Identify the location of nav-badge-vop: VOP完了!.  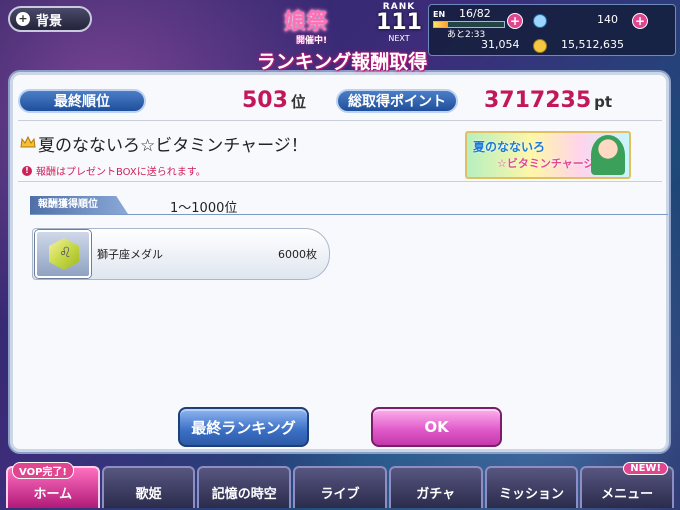
(43, 470).